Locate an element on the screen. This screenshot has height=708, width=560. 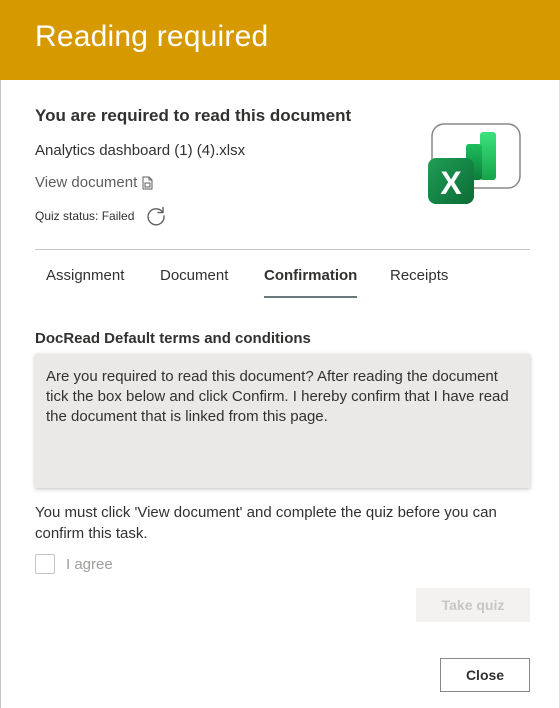
svg-text: X is located at coordinates (451, 183).